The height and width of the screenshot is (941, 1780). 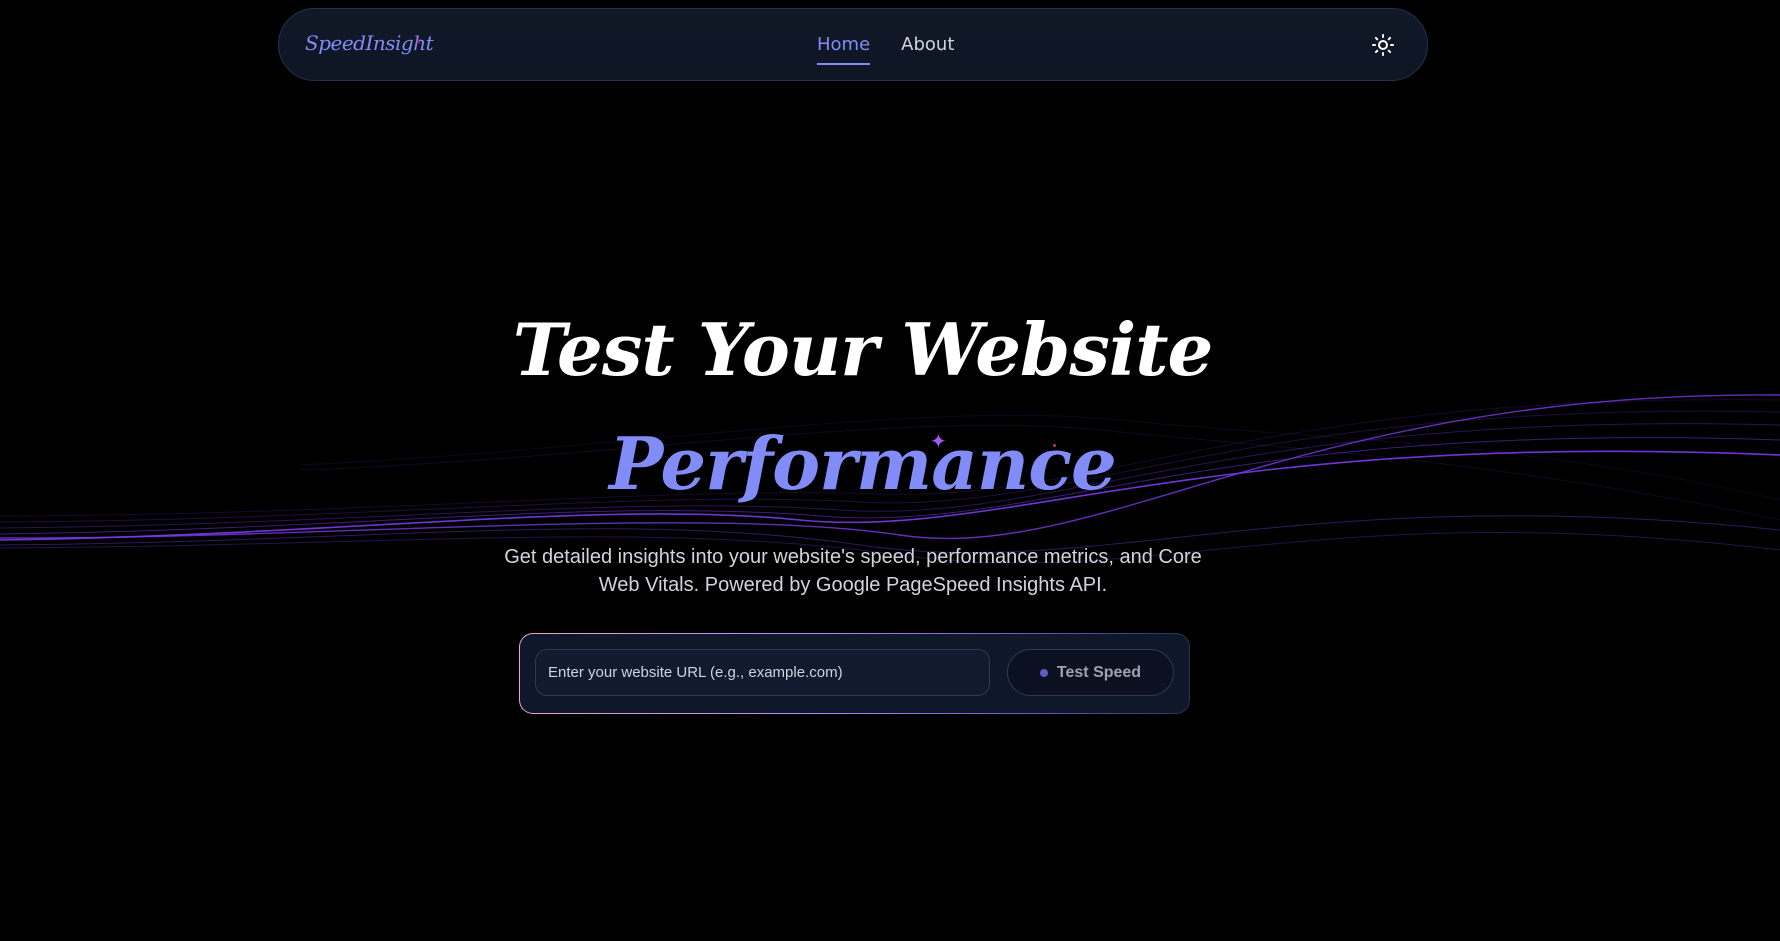 I want to click on test-speed-button: Test Speed, so click(x=1090, y=672).